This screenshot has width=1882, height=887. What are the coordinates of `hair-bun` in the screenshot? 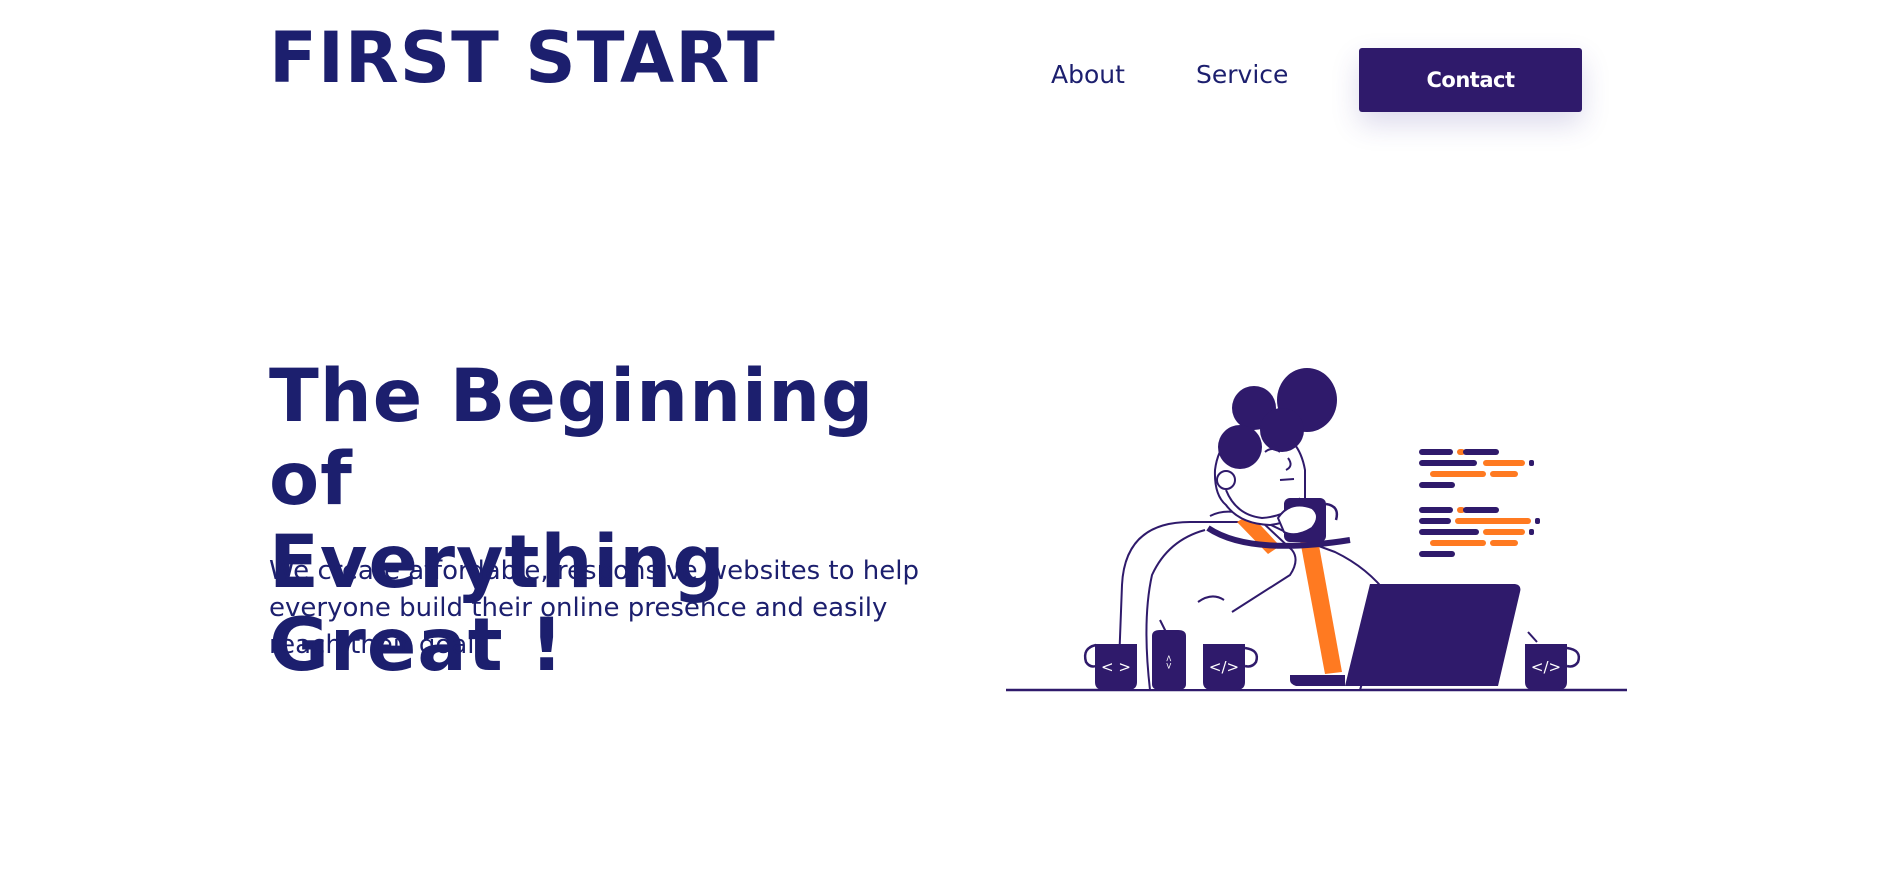 It's located at (1282, 430).